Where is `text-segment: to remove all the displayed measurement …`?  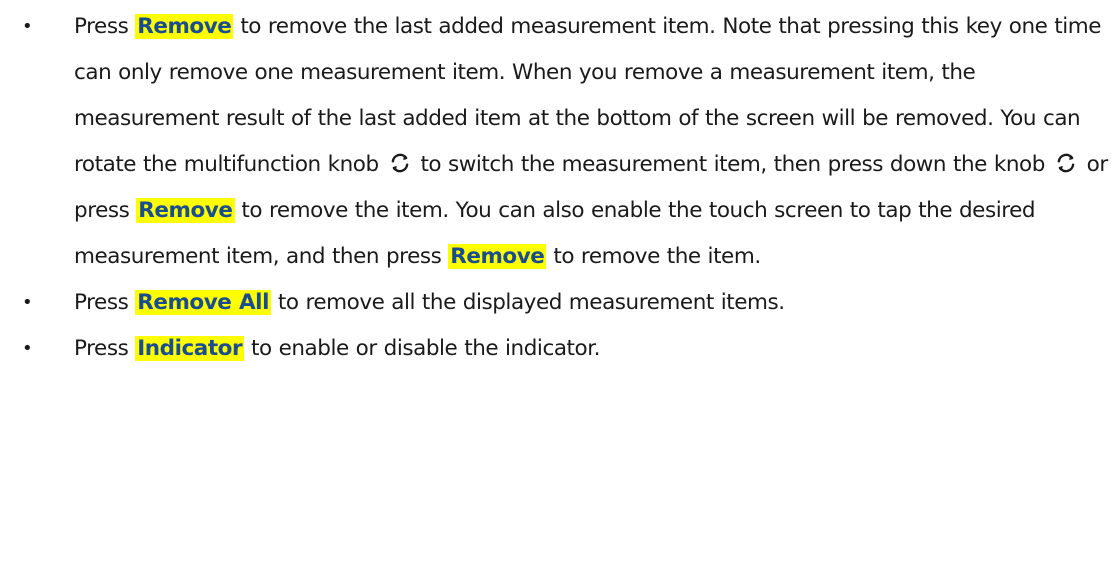
text-segment: to remove all the displayed measurement … is located at coordinates (528, 302).